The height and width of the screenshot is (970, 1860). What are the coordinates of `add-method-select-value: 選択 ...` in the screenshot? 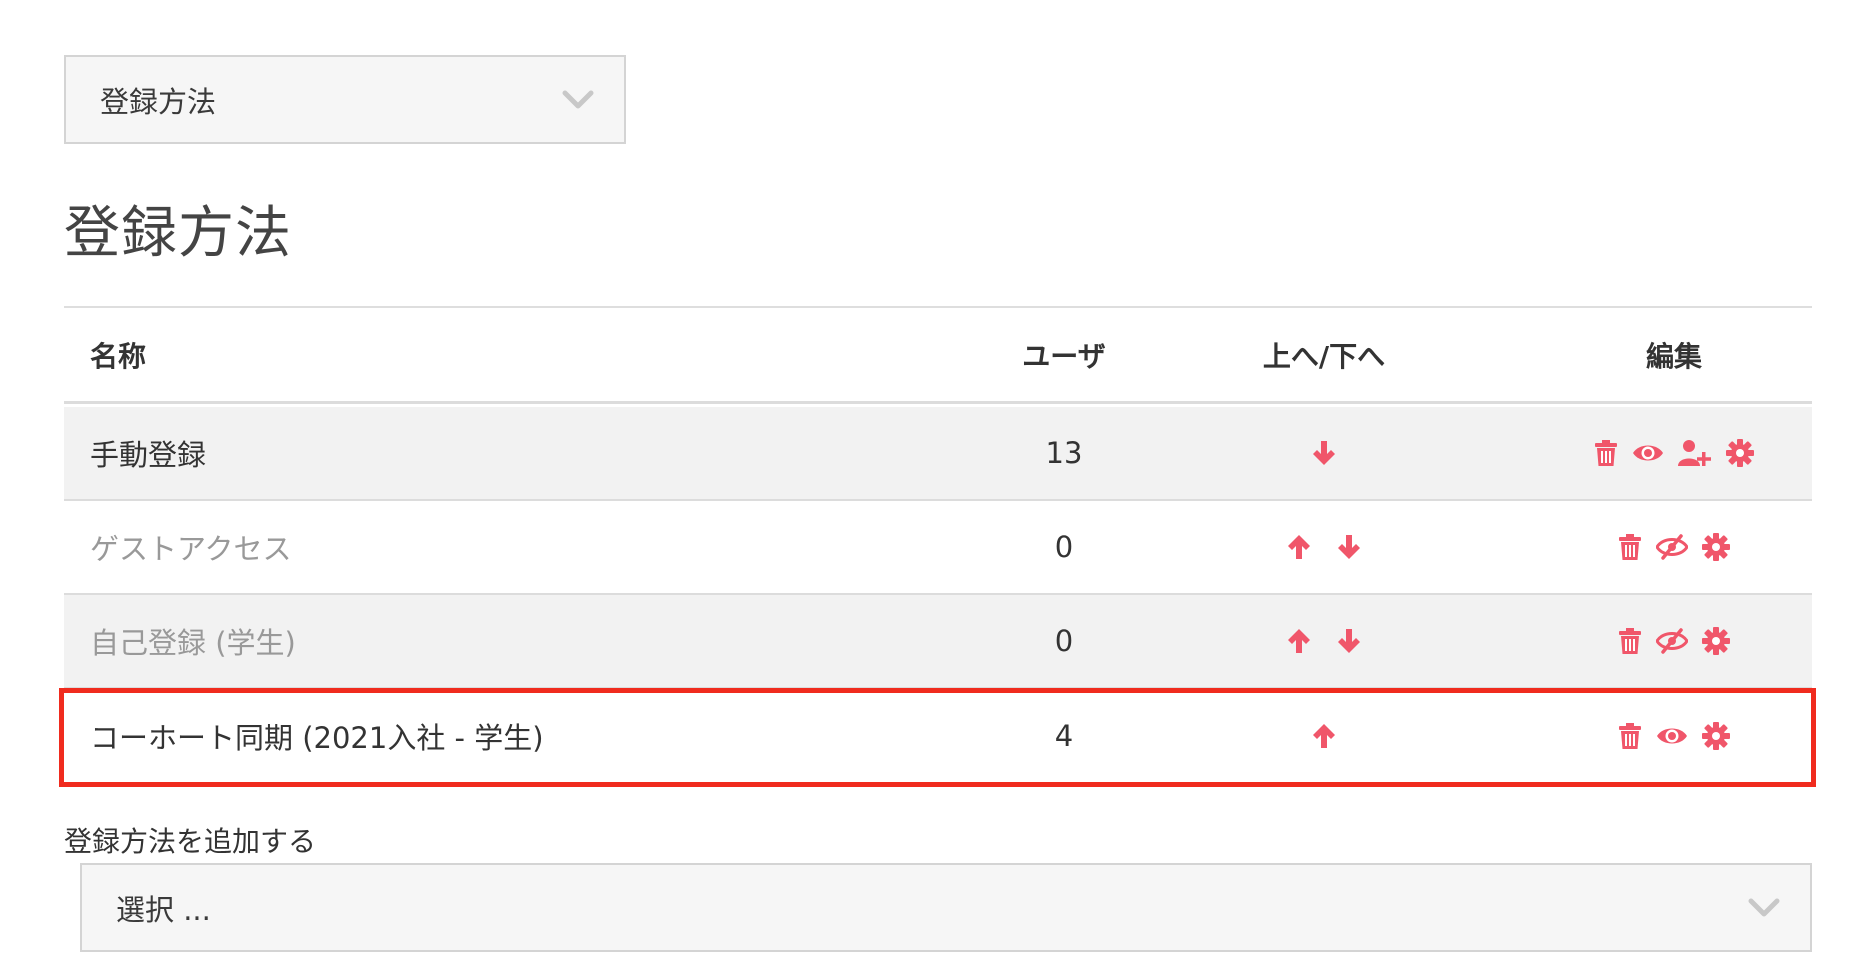 It's located at (163, 909).